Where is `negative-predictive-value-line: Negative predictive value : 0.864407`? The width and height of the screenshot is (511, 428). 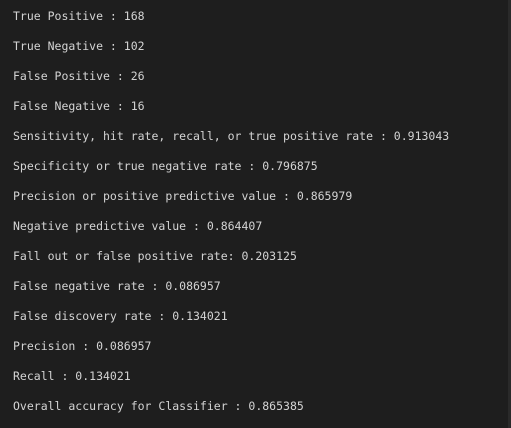
negative-predictive-value-line: Negative predictive value : 0.864407 is located at coordinates (138, 226).